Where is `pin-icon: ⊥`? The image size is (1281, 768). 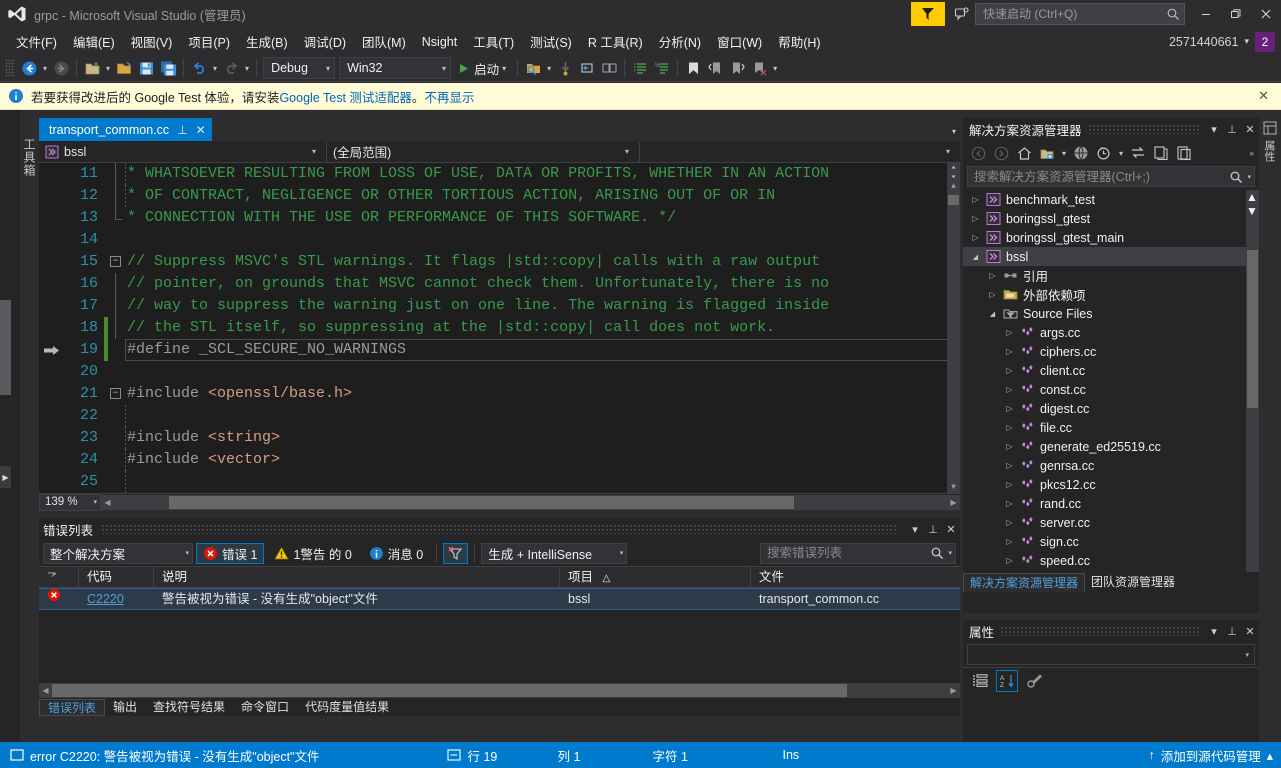
pin-icon: ⊥ is located at coordinates (182, 130).